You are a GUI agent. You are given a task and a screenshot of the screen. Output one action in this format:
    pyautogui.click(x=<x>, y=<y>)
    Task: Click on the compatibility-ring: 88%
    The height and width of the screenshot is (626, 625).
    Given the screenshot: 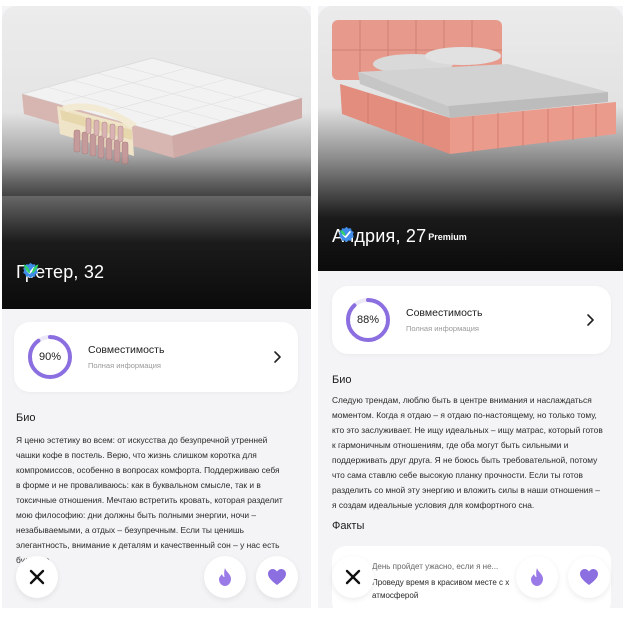 What is the action you would take?
    pyautogui.click(x=368, y=320)
    